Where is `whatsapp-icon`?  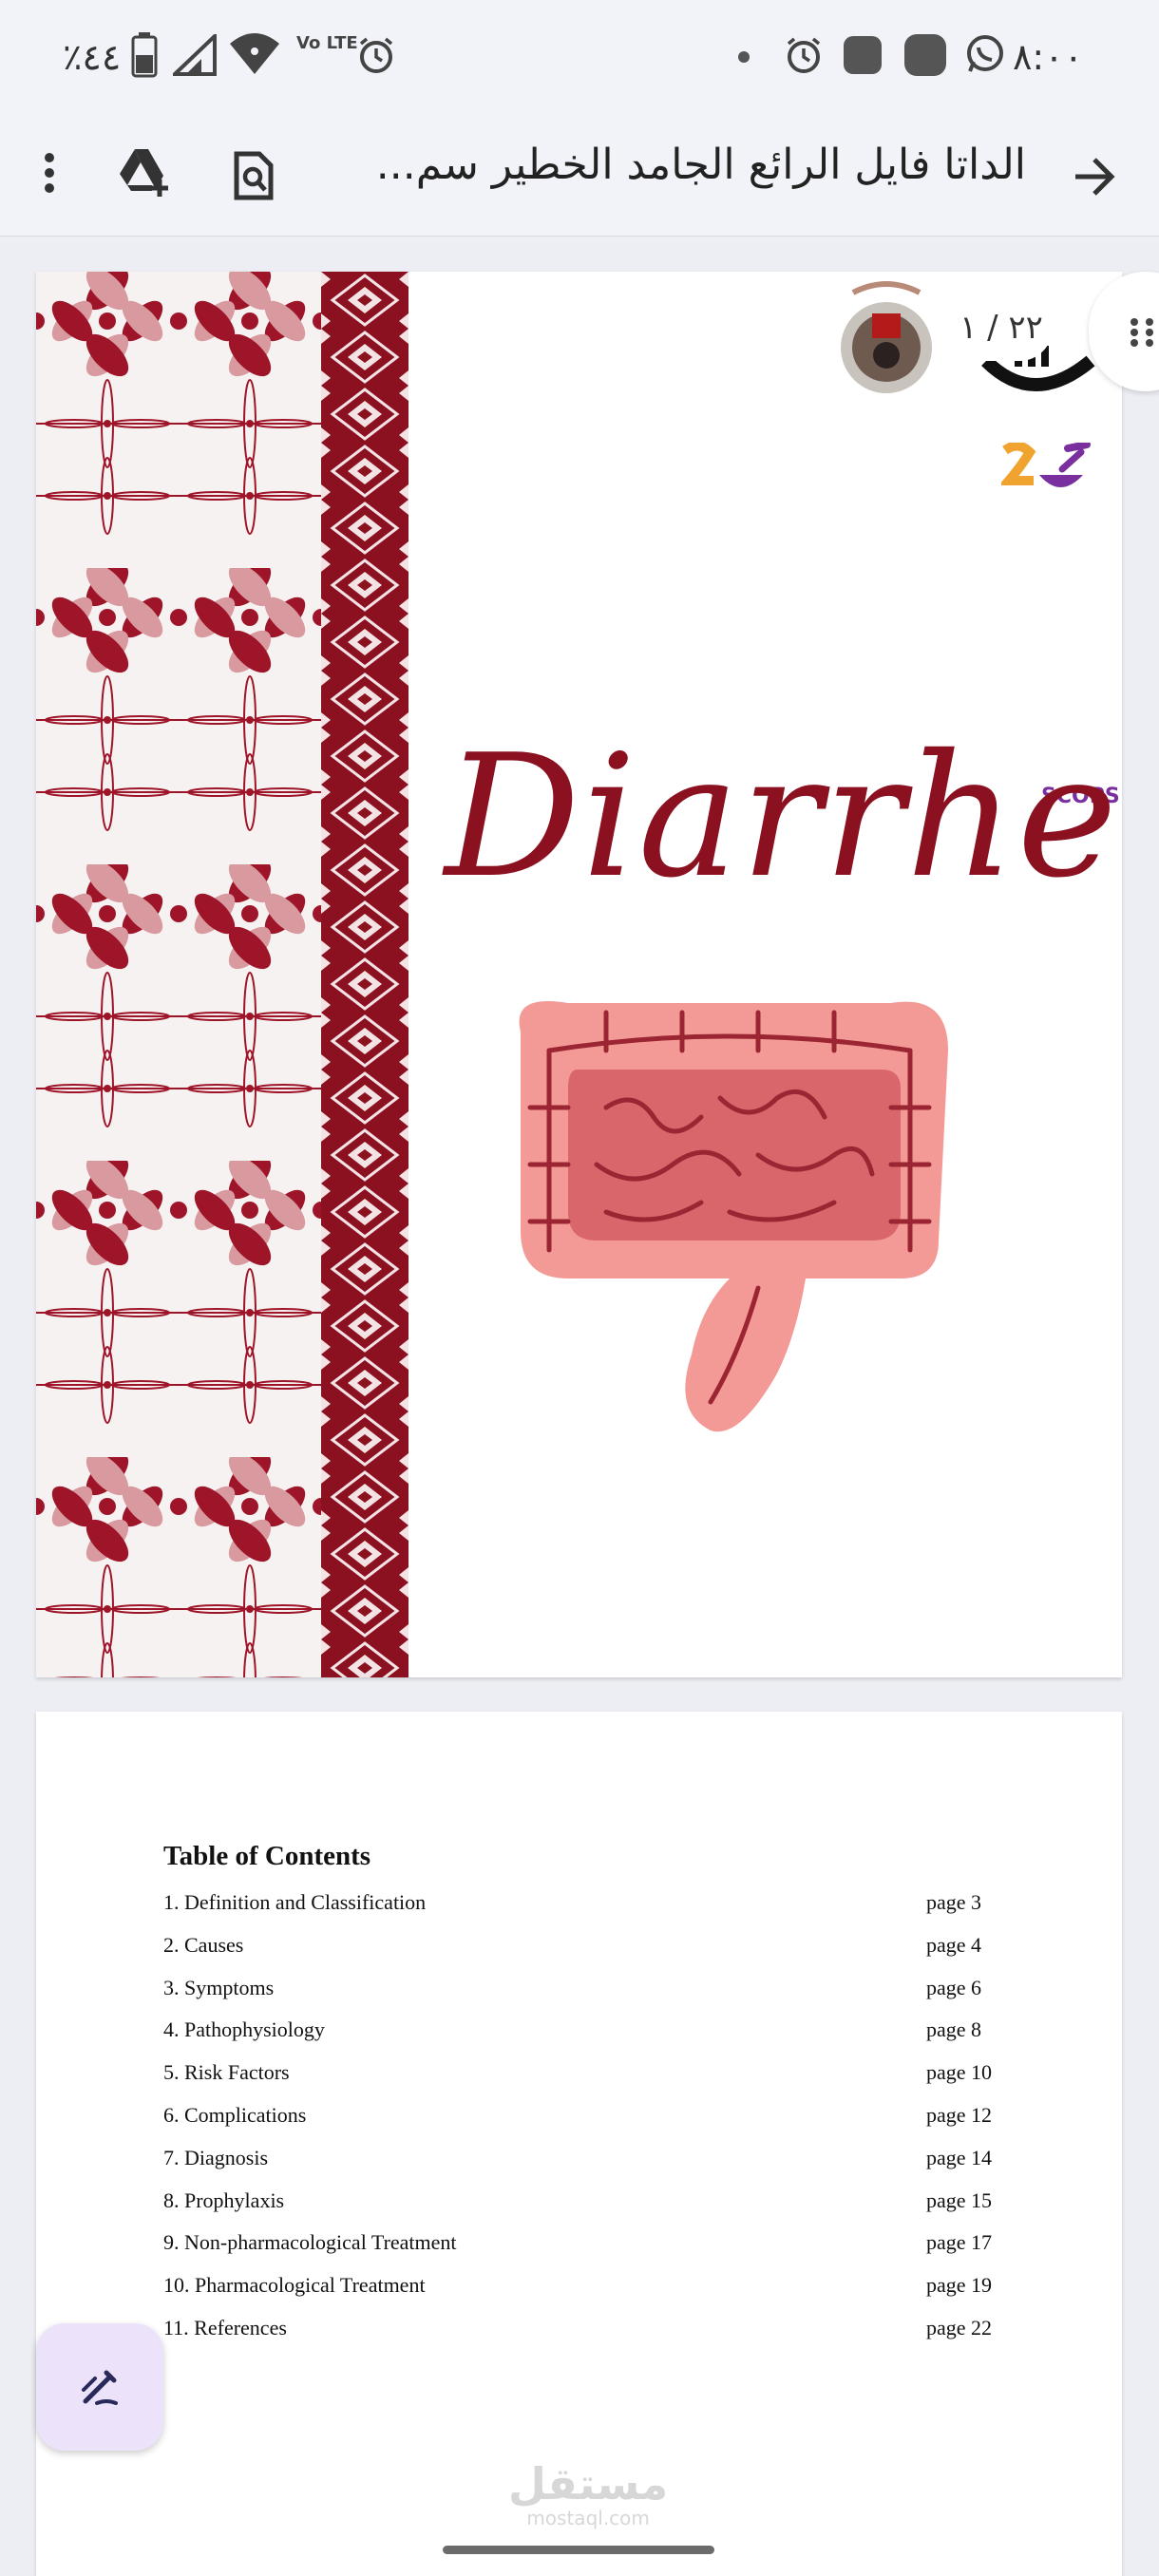
whatsapp-icon is located at coordinates (985, 56).